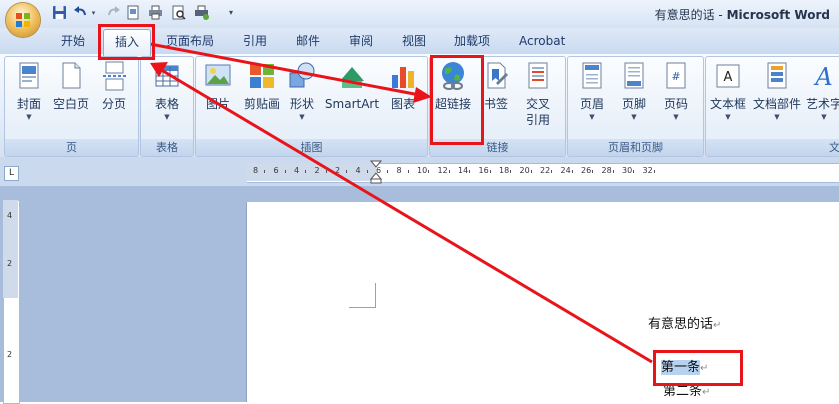 The image size is (839, 404). I want to click on arrowhead-hyperlink, so click(422, 95).